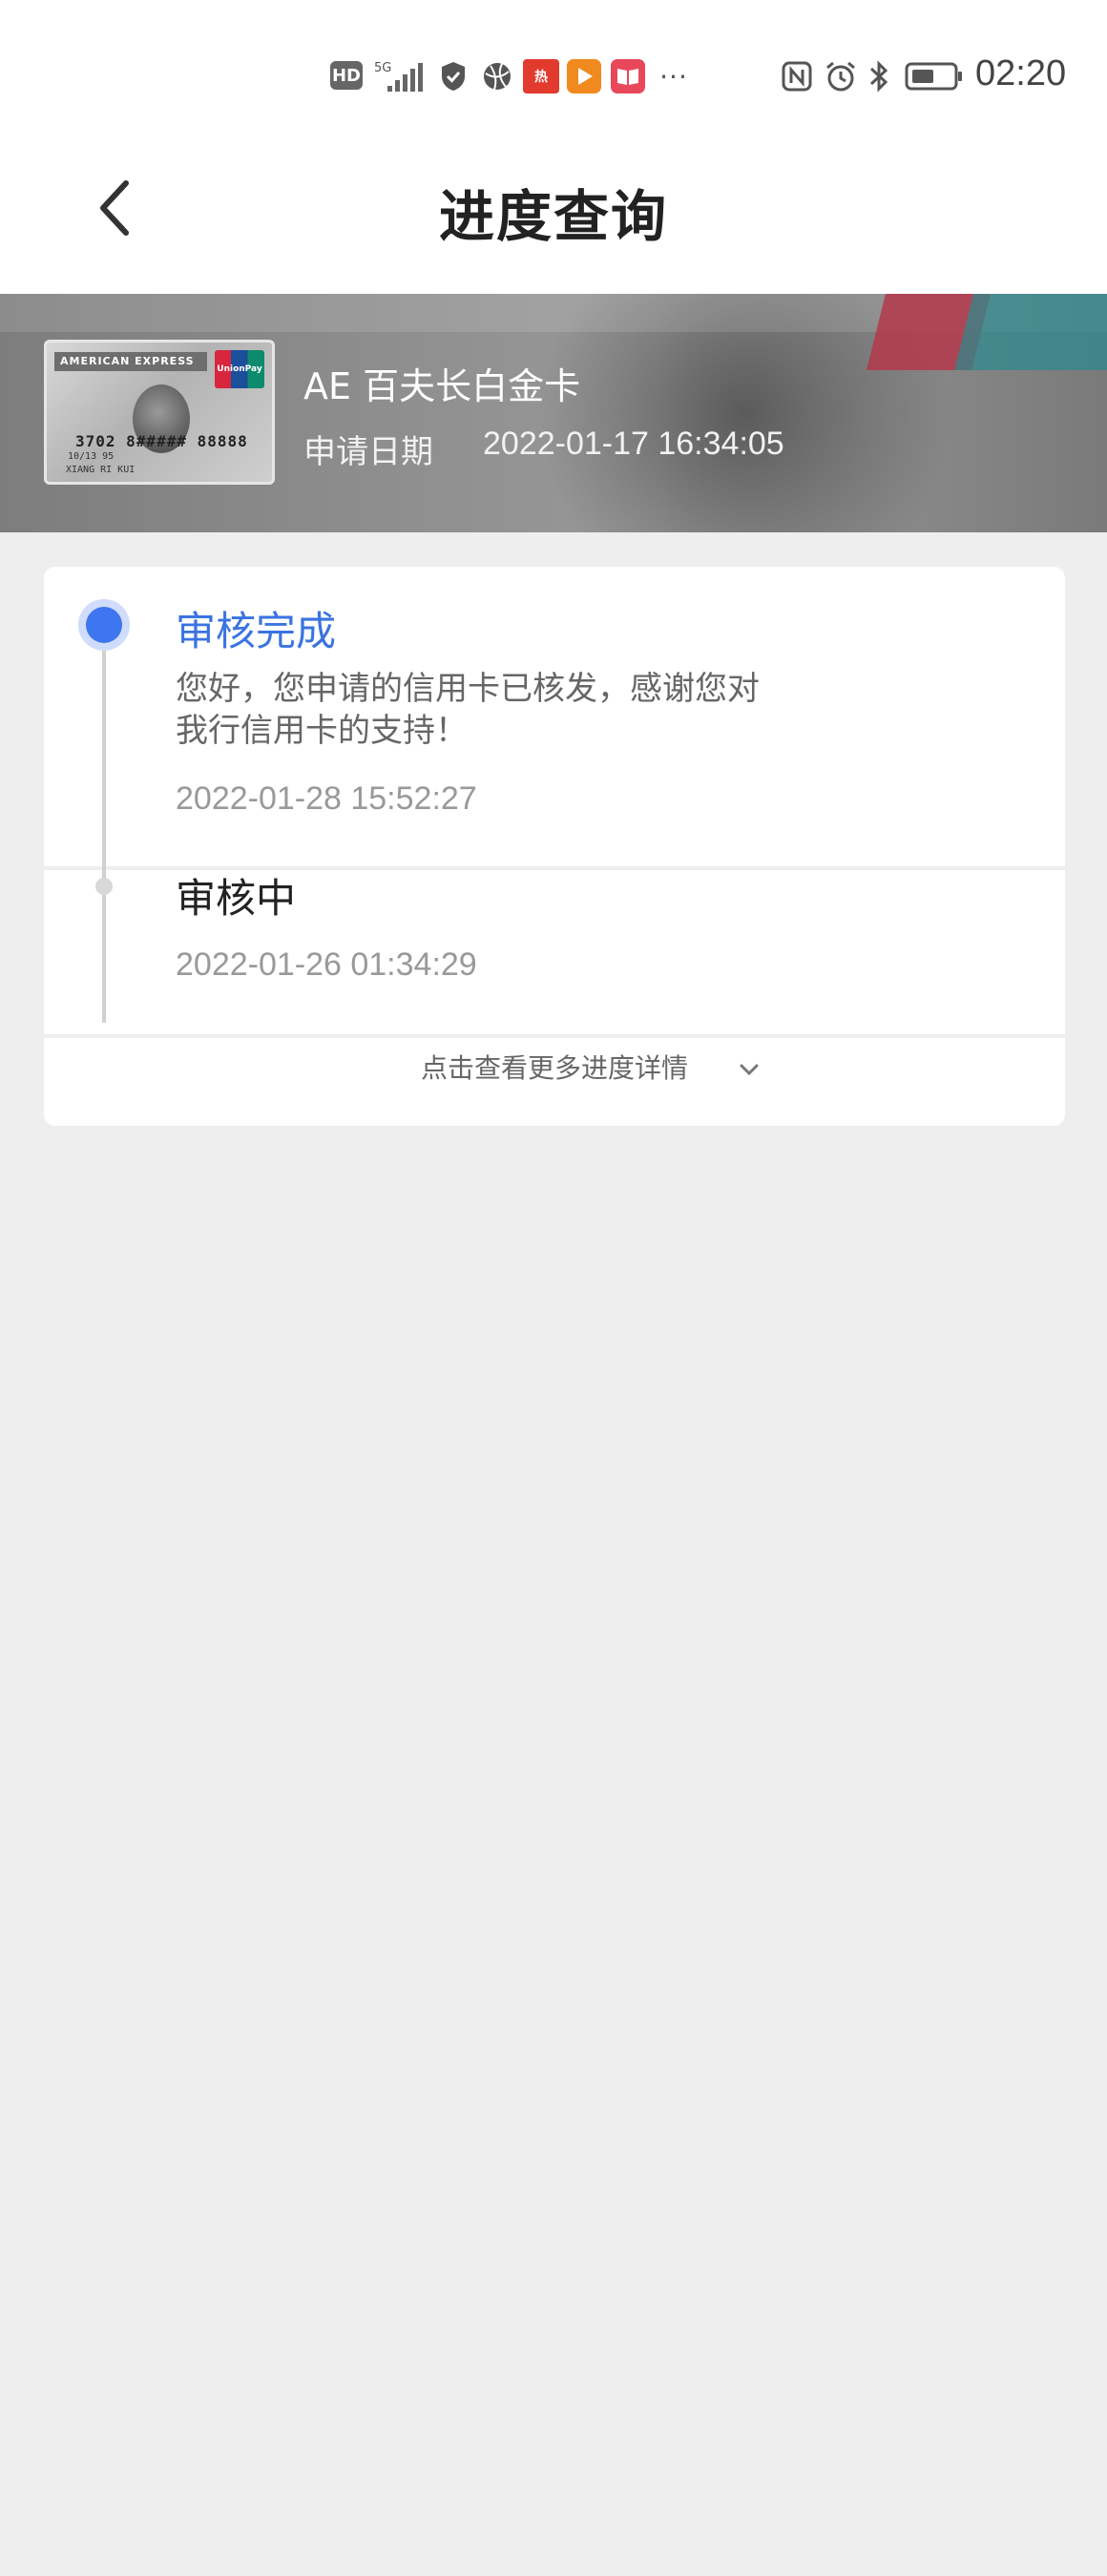  I want to click on network-type-text: 5G, so click(382, 68).